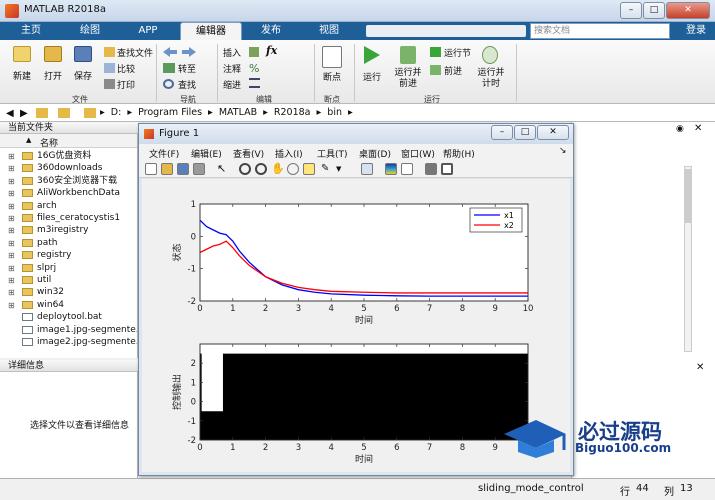 The height and width of the screenshot is (500, 715). What do you see at coordinates (232, 52) in the screenshot?
I see `insert-button: 插入` at bounding box center [232, 52].